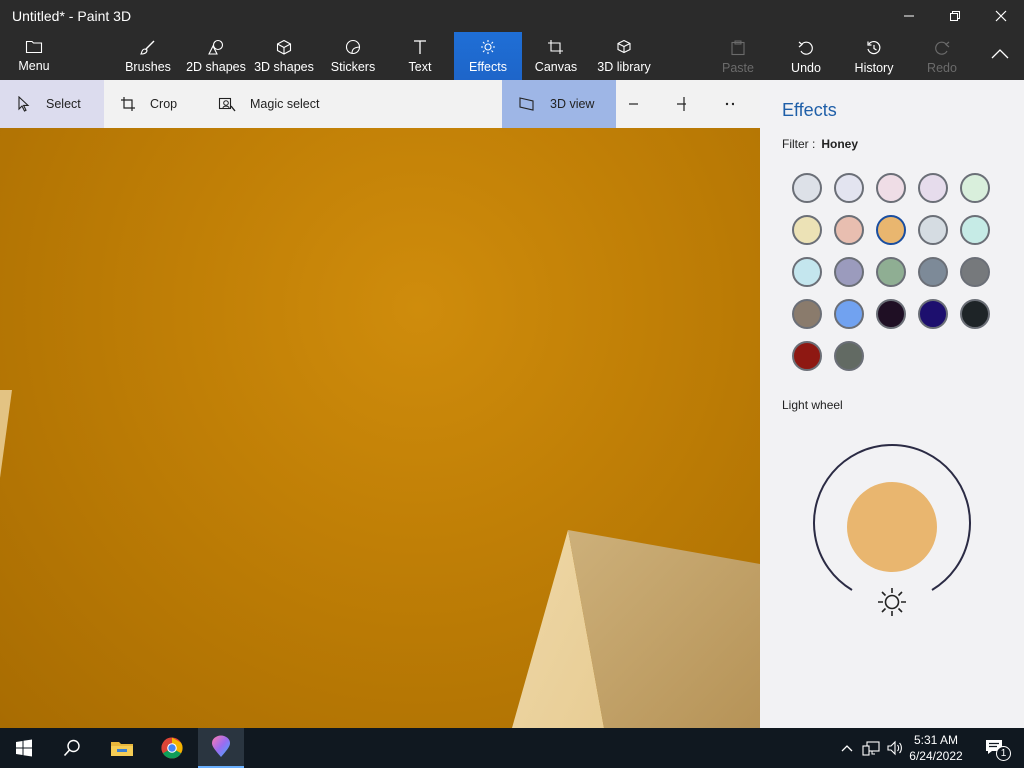 Image resolution: width=1024 pixels, height=768 pixels. Describe the element at coordinates (216, 56) in the screenshot. I see `tool-2d-shapes: 2D shapes` at that location.